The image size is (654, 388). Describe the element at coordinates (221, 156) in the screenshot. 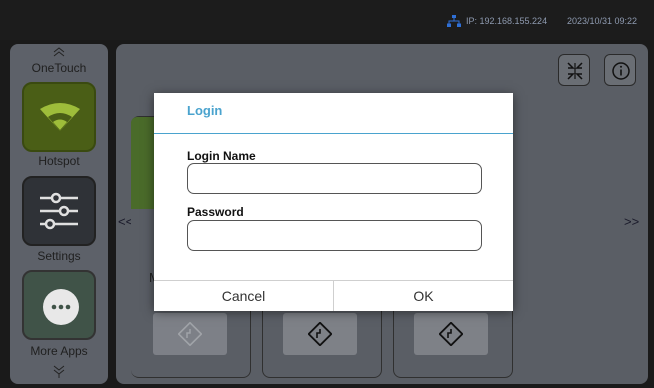

I see `login-name-label: Login Name` at that location.